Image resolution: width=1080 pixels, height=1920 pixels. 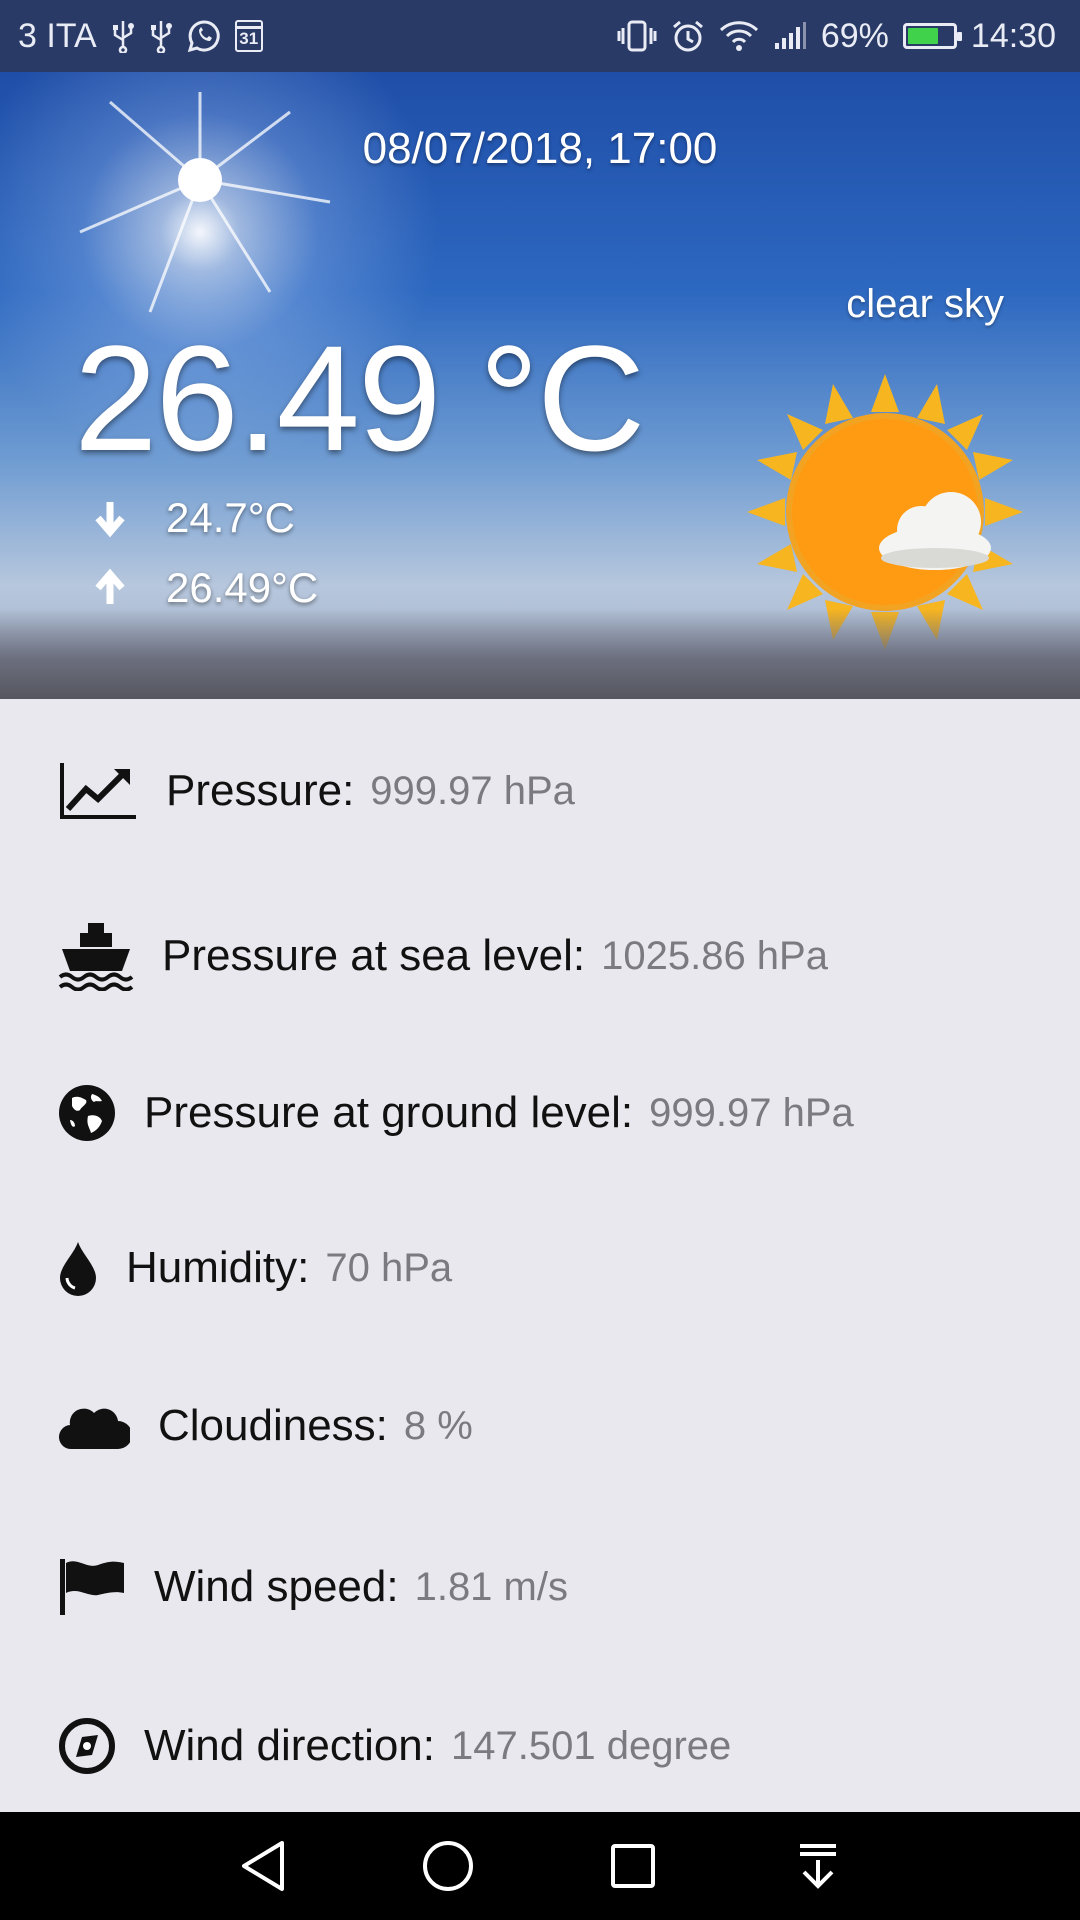 What do you see at coordinates (242, 587) in the screenshot?
I see `max-temperature: 26.49°C` at bounding box center [242, 587].